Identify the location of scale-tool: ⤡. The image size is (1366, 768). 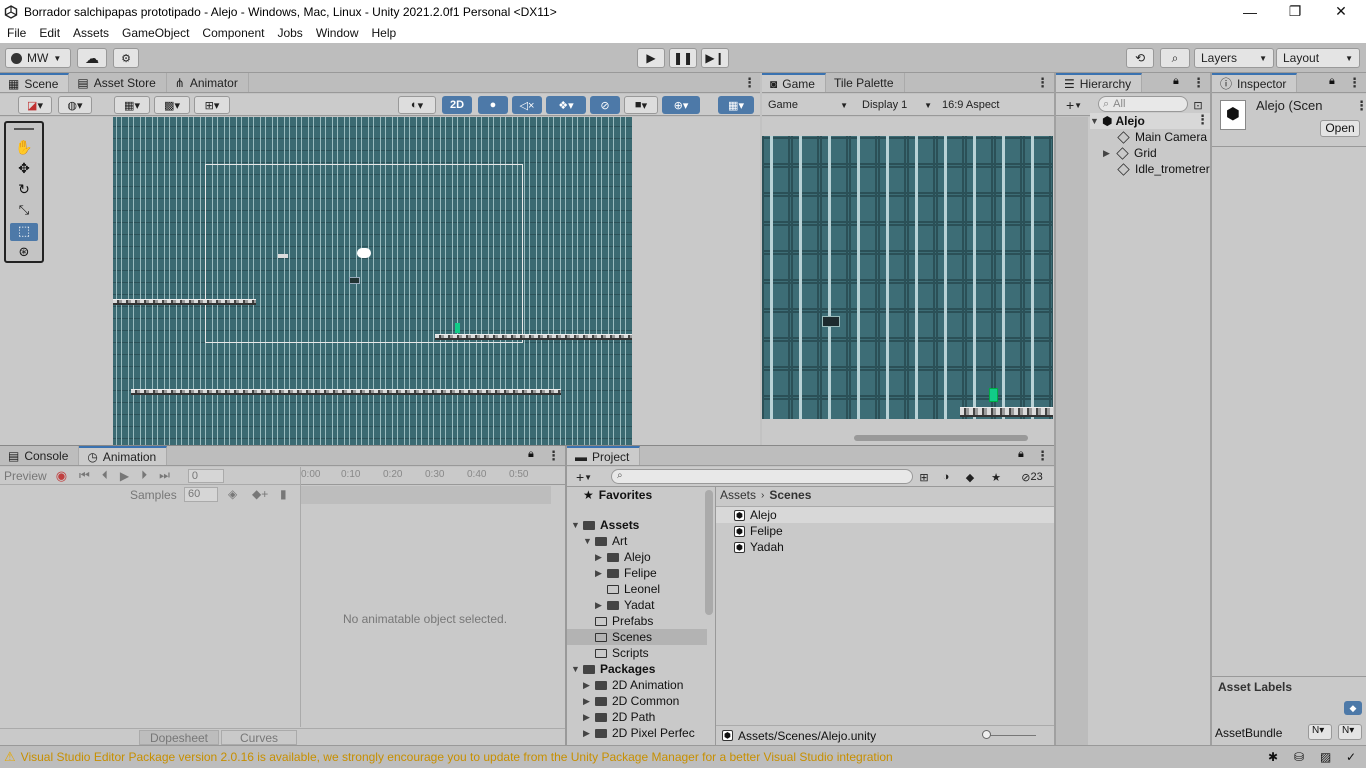
(24, 211).